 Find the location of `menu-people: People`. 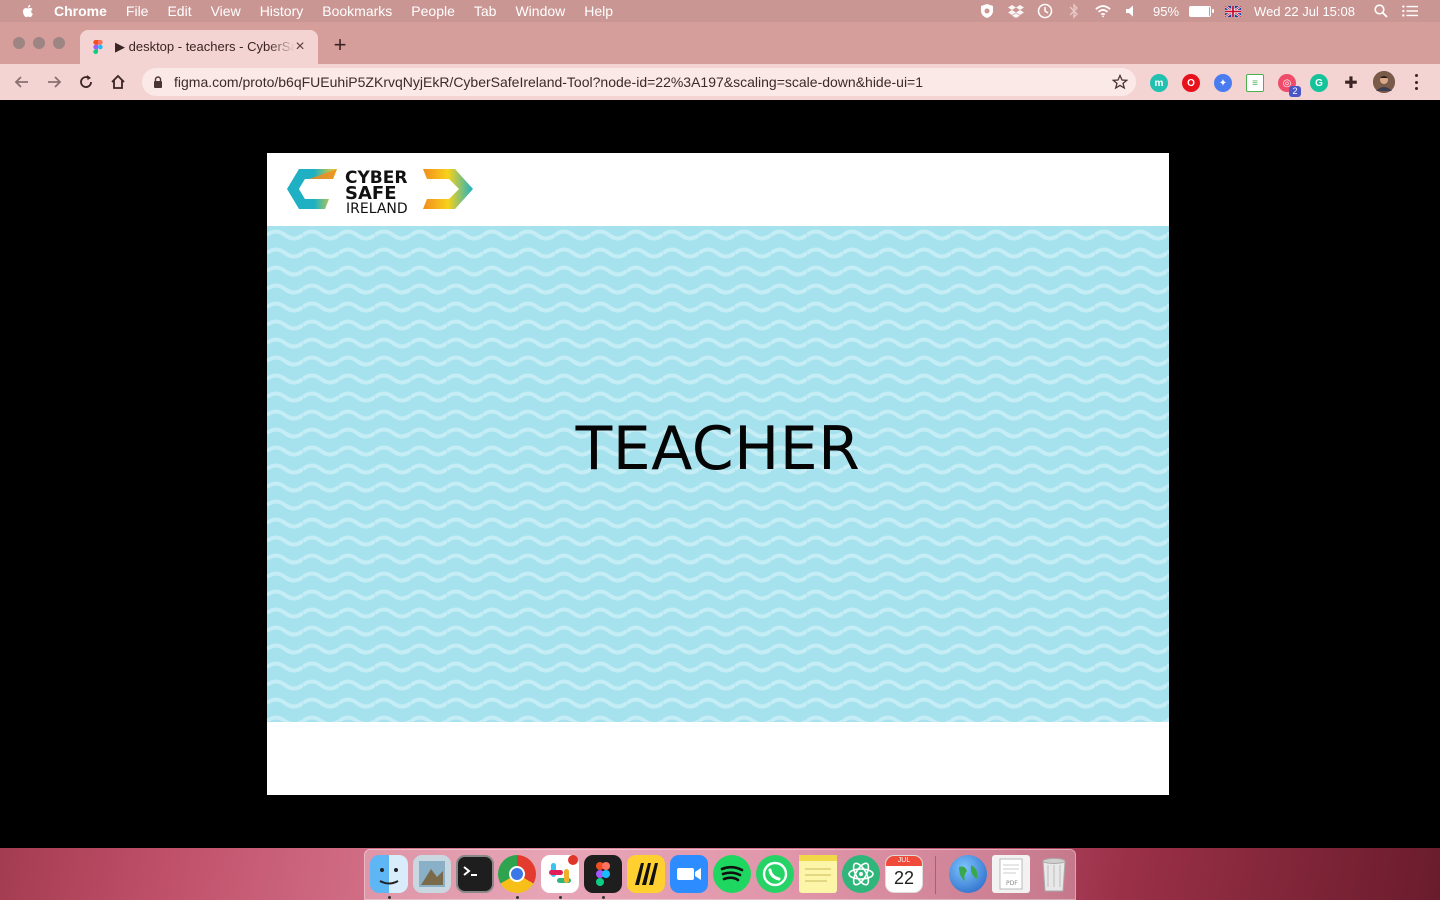

menu-people: People is located at coordinates (433, 11).